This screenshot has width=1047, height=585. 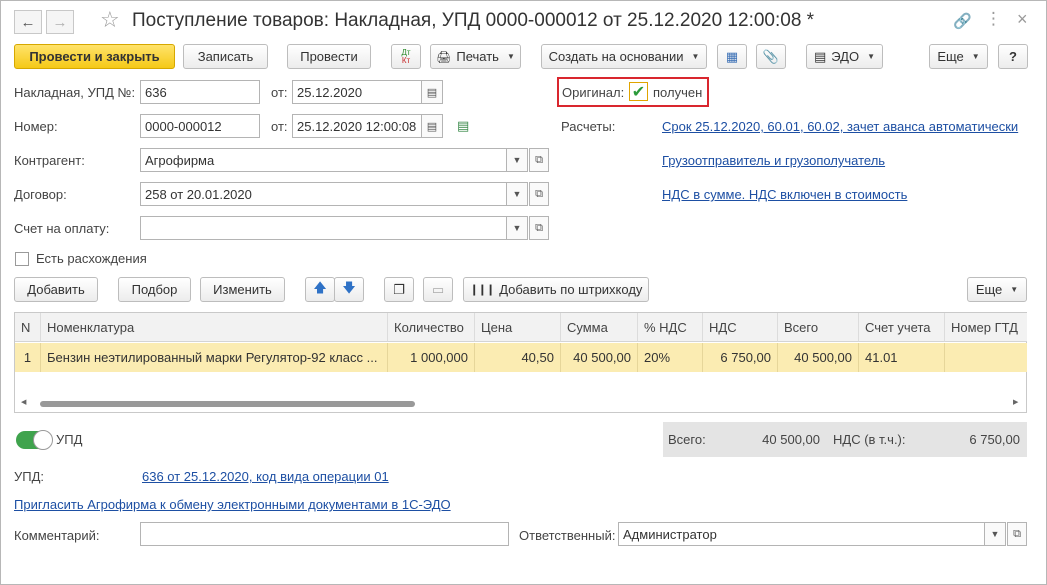 What do you see at coordinates (225, 56) in the screenshot?
I see `save-button: Записать` at bounding box center [225, 56].